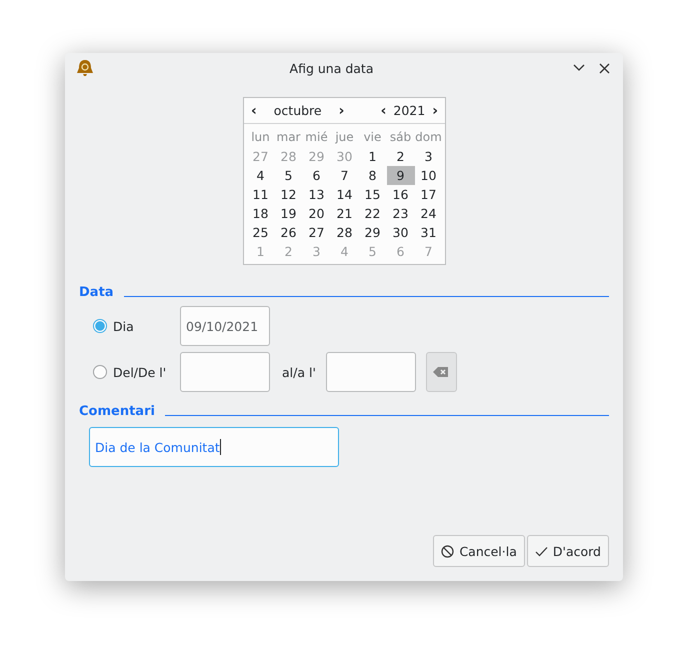  What do you see at coordinates (400, 137) in the screenshot?
I see `weekday-label: sáb` at bounding box center [400, 137].